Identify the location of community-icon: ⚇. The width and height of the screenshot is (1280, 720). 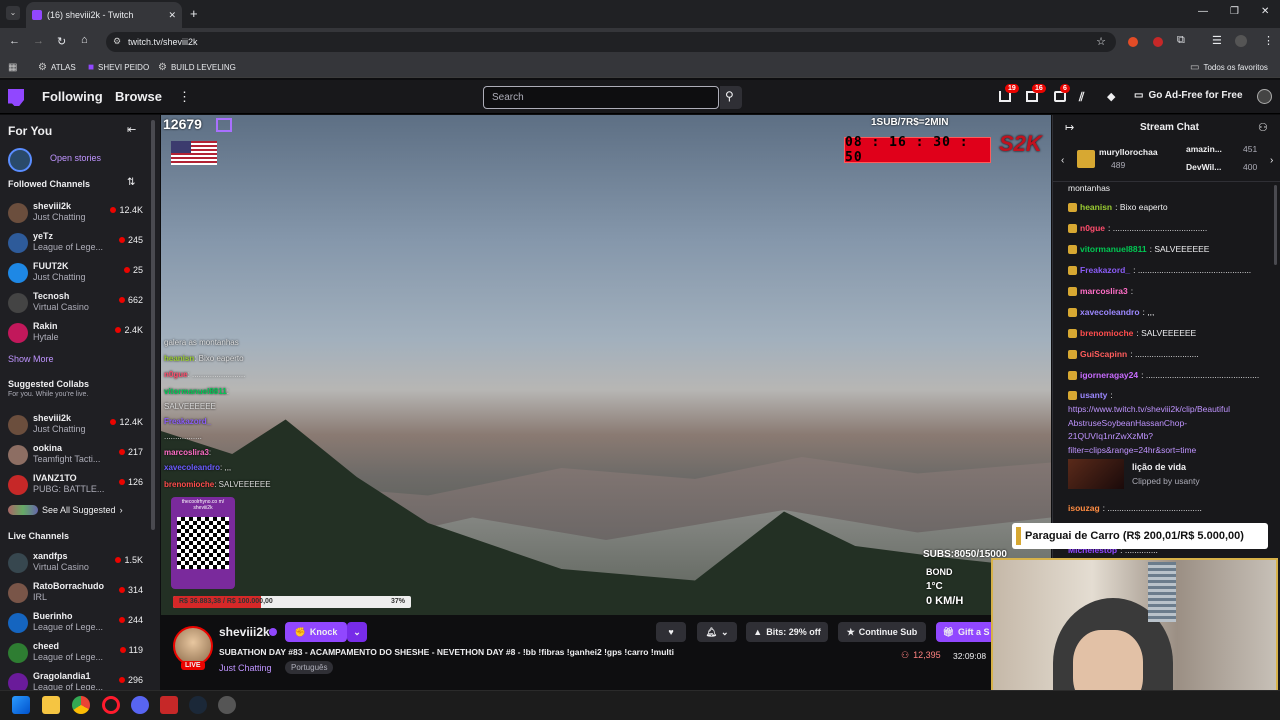
(1263, 127).